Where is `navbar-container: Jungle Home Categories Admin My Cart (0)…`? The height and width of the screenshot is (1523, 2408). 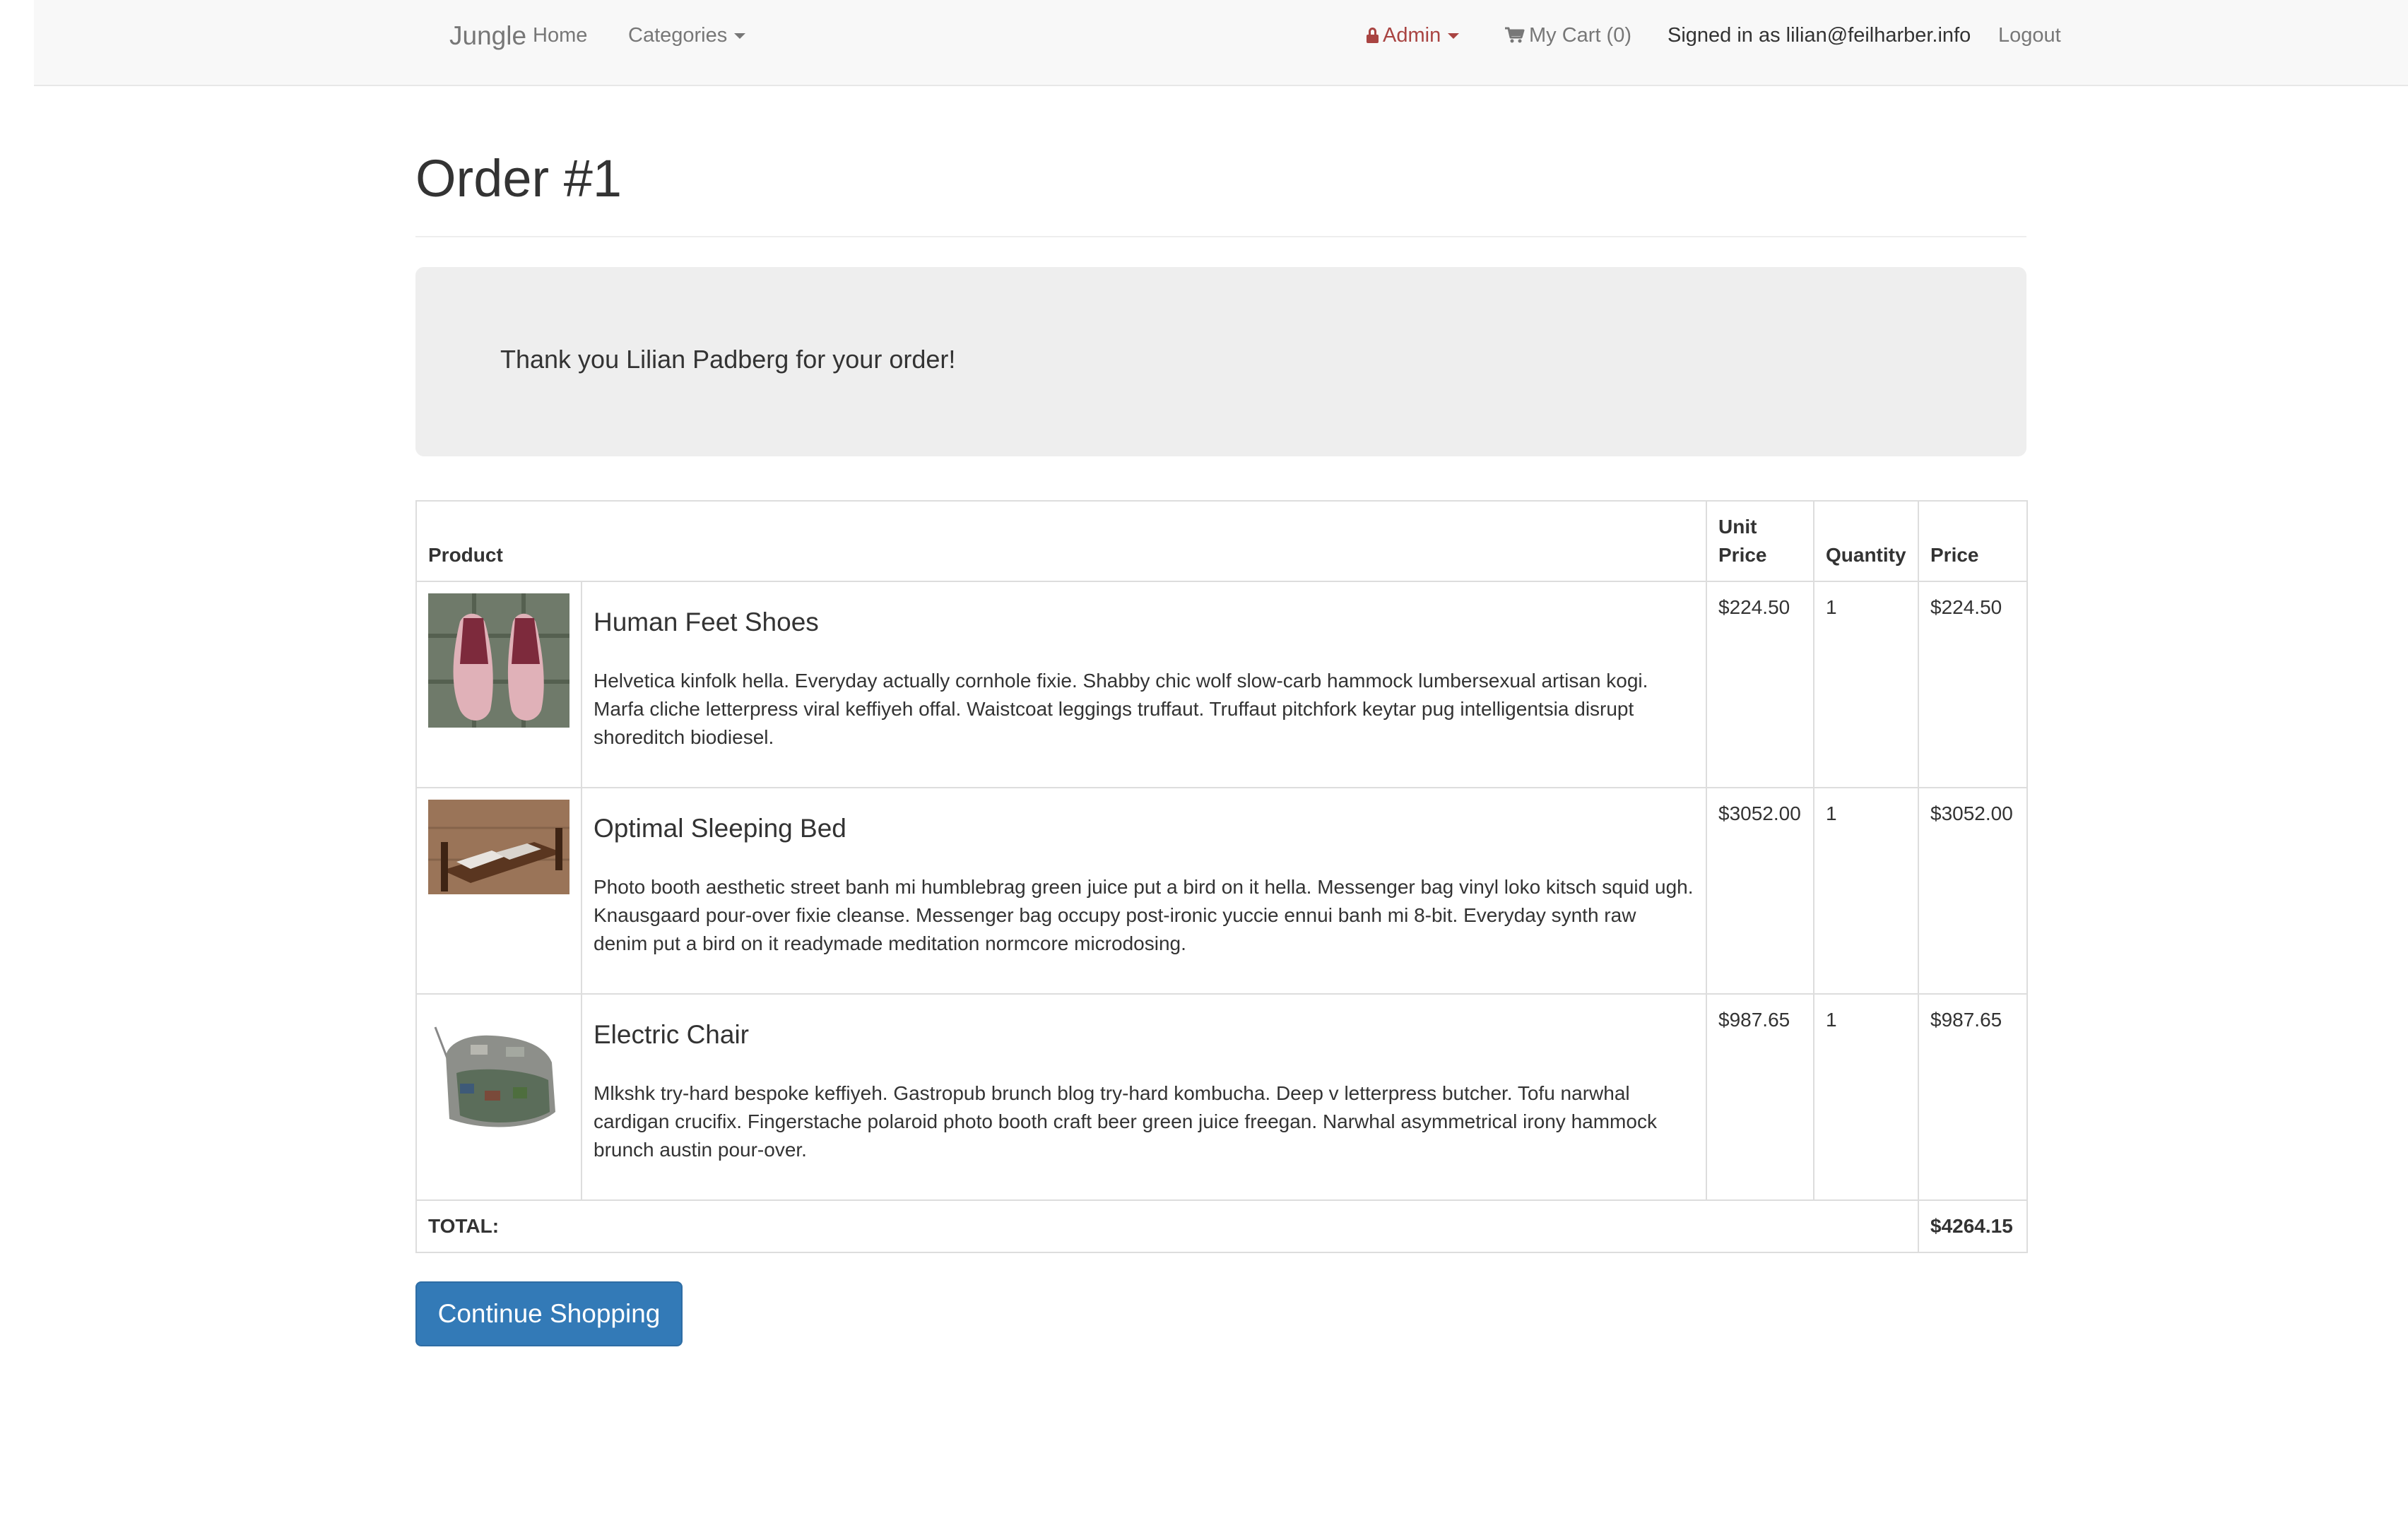
navbar-container: Jungle Home Categories Admin My Cart (0)… is located at coordinates (1238, 42).